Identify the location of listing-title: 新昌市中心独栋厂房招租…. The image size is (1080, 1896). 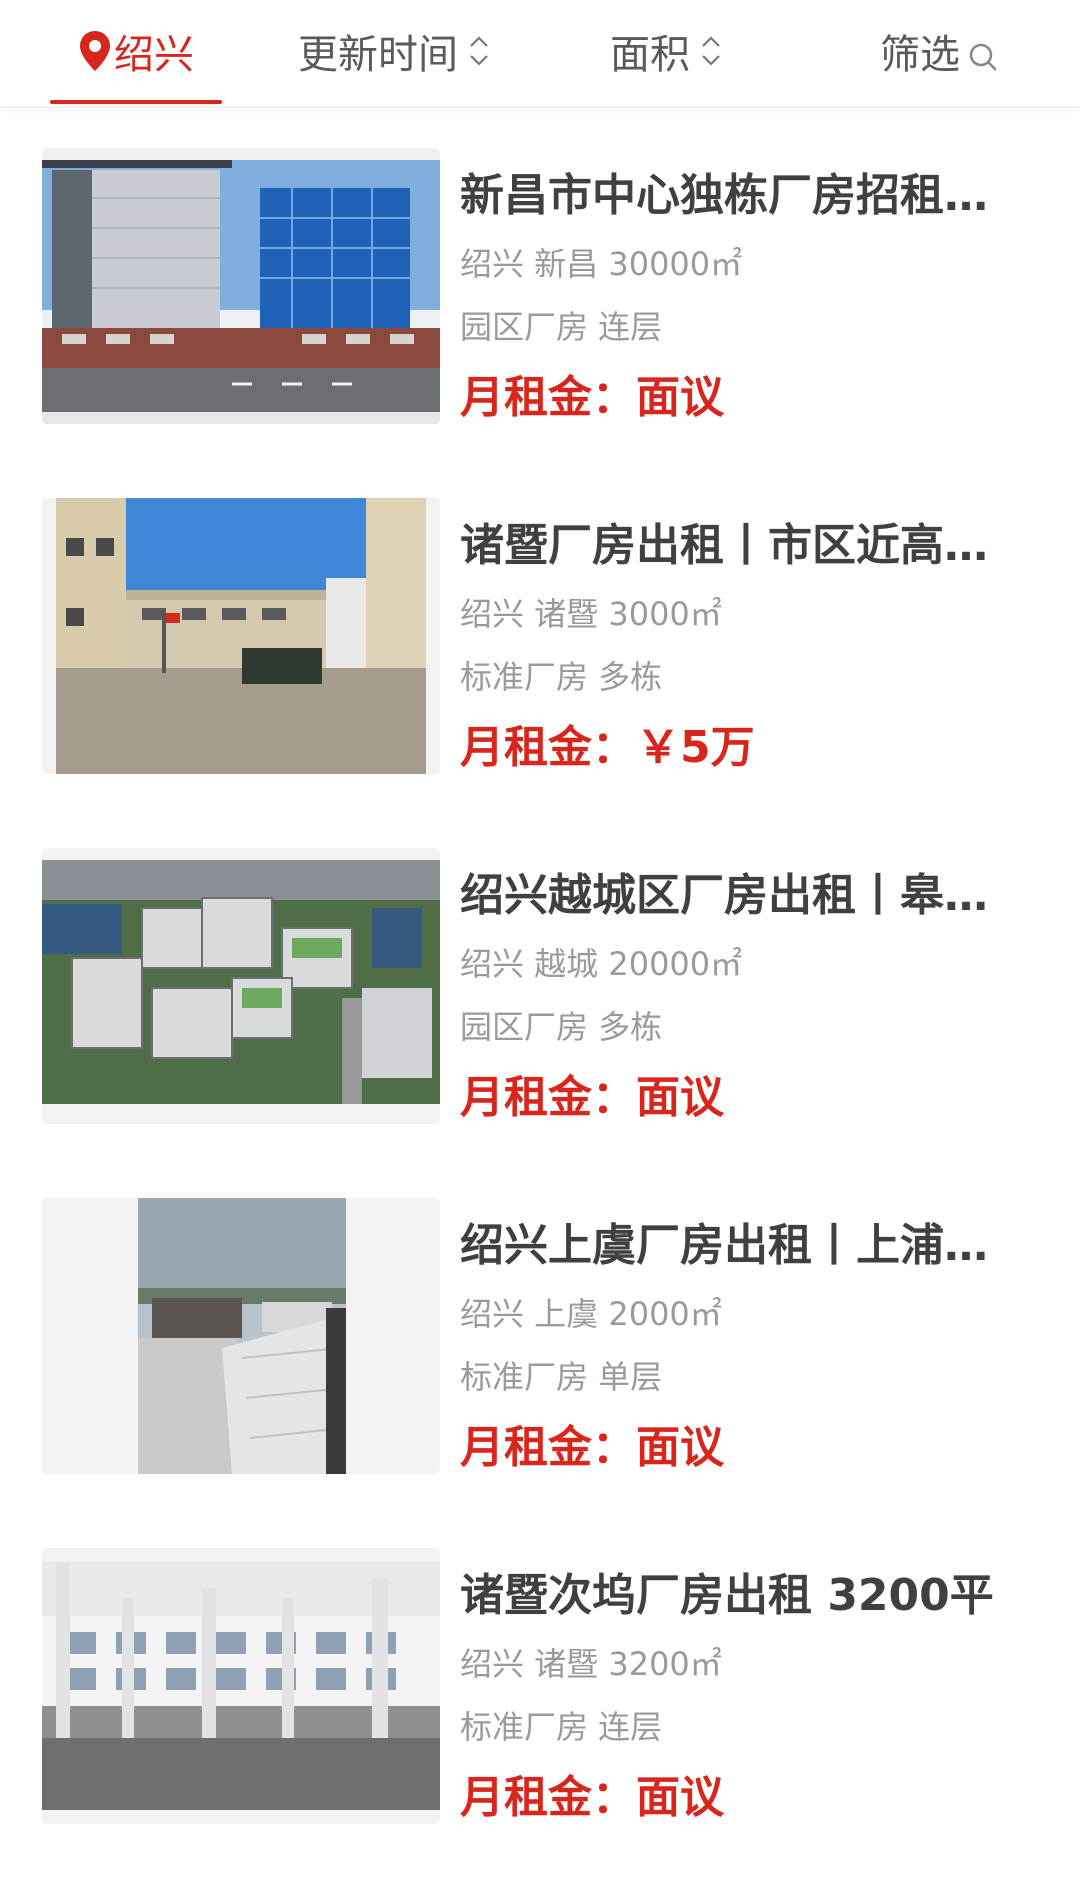
(724, 195).